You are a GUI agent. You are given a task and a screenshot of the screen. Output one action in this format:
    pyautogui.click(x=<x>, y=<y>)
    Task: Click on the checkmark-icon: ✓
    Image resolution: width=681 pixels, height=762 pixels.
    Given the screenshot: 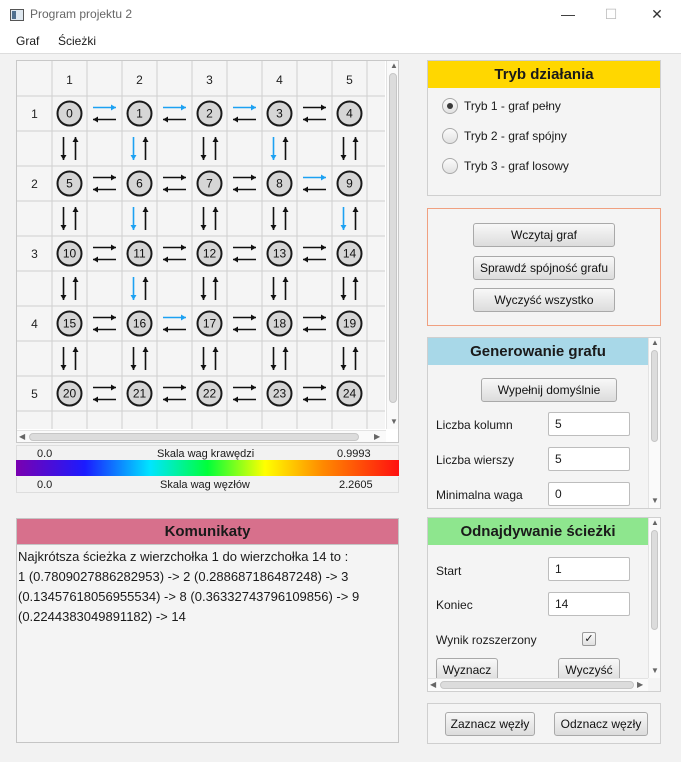 What is the action you would take?
    pyautogui.click(x=589, y=639)
    